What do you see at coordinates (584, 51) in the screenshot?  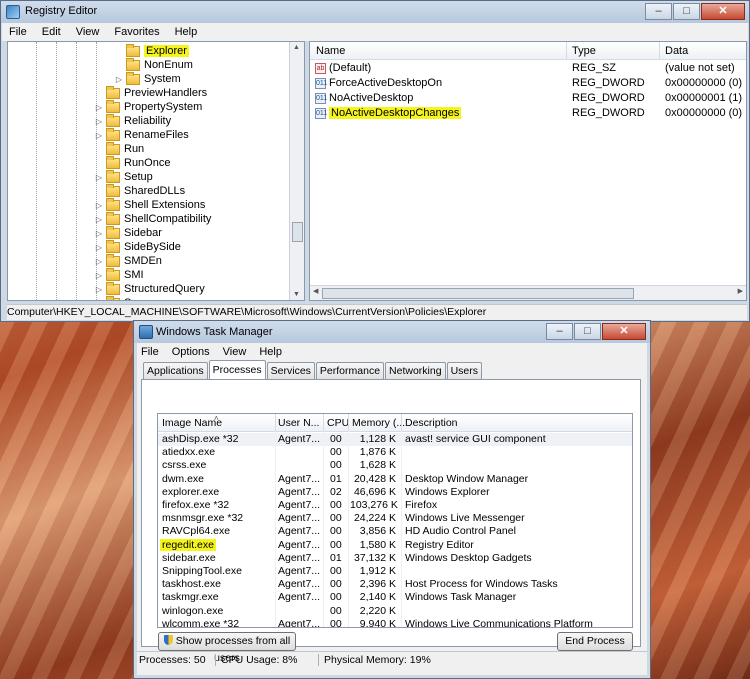 I see `column-type-header: Type` at bounding box center [584, 51].